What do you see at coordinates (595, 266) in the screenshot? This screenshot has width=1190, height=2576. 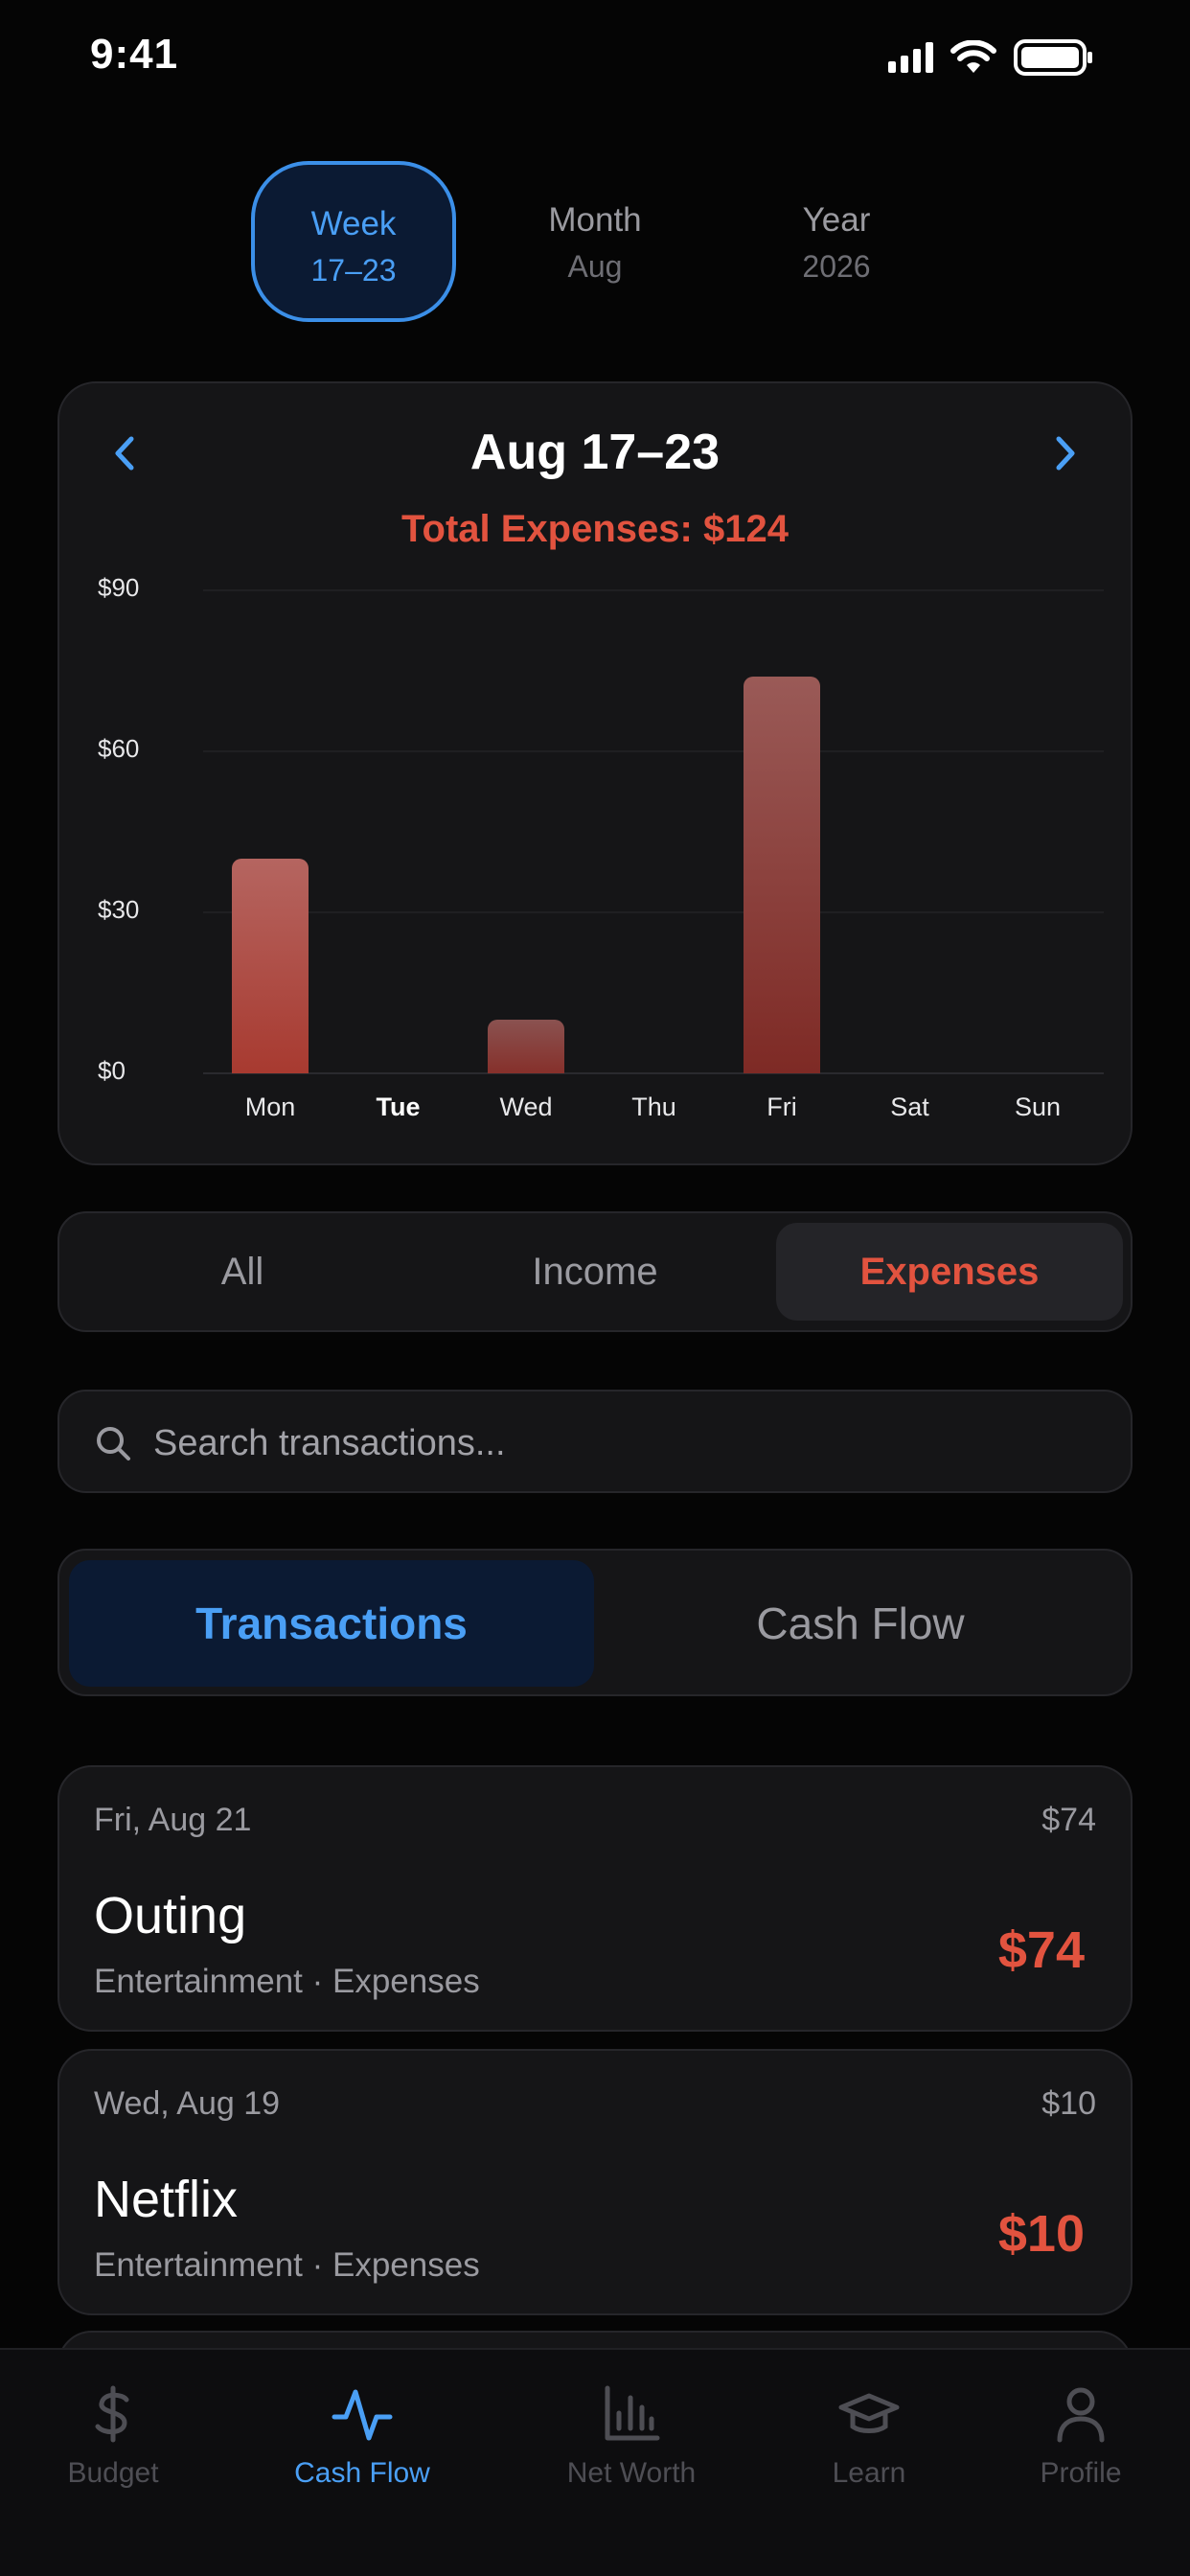 I see `period-tab-sub: Aug` at bounding box center [595, 266].